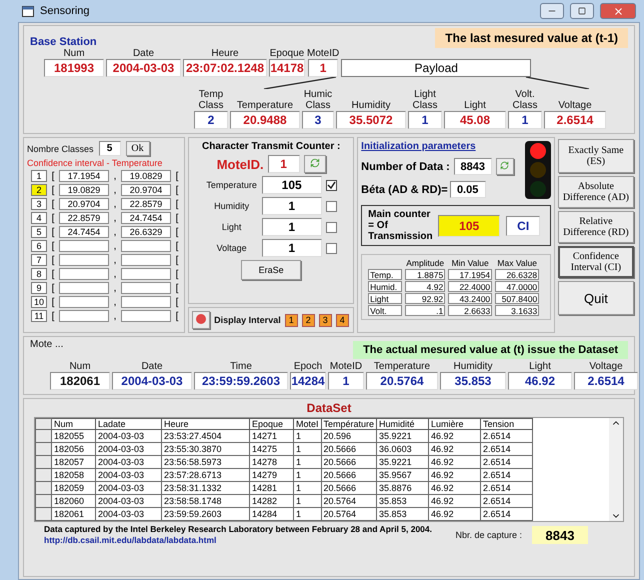 This screenshot has width=644, height=580. What do you see at coordinates (241, 366) in the screenshot?
I see `field-label: Time` at bounding box center [241, 366].